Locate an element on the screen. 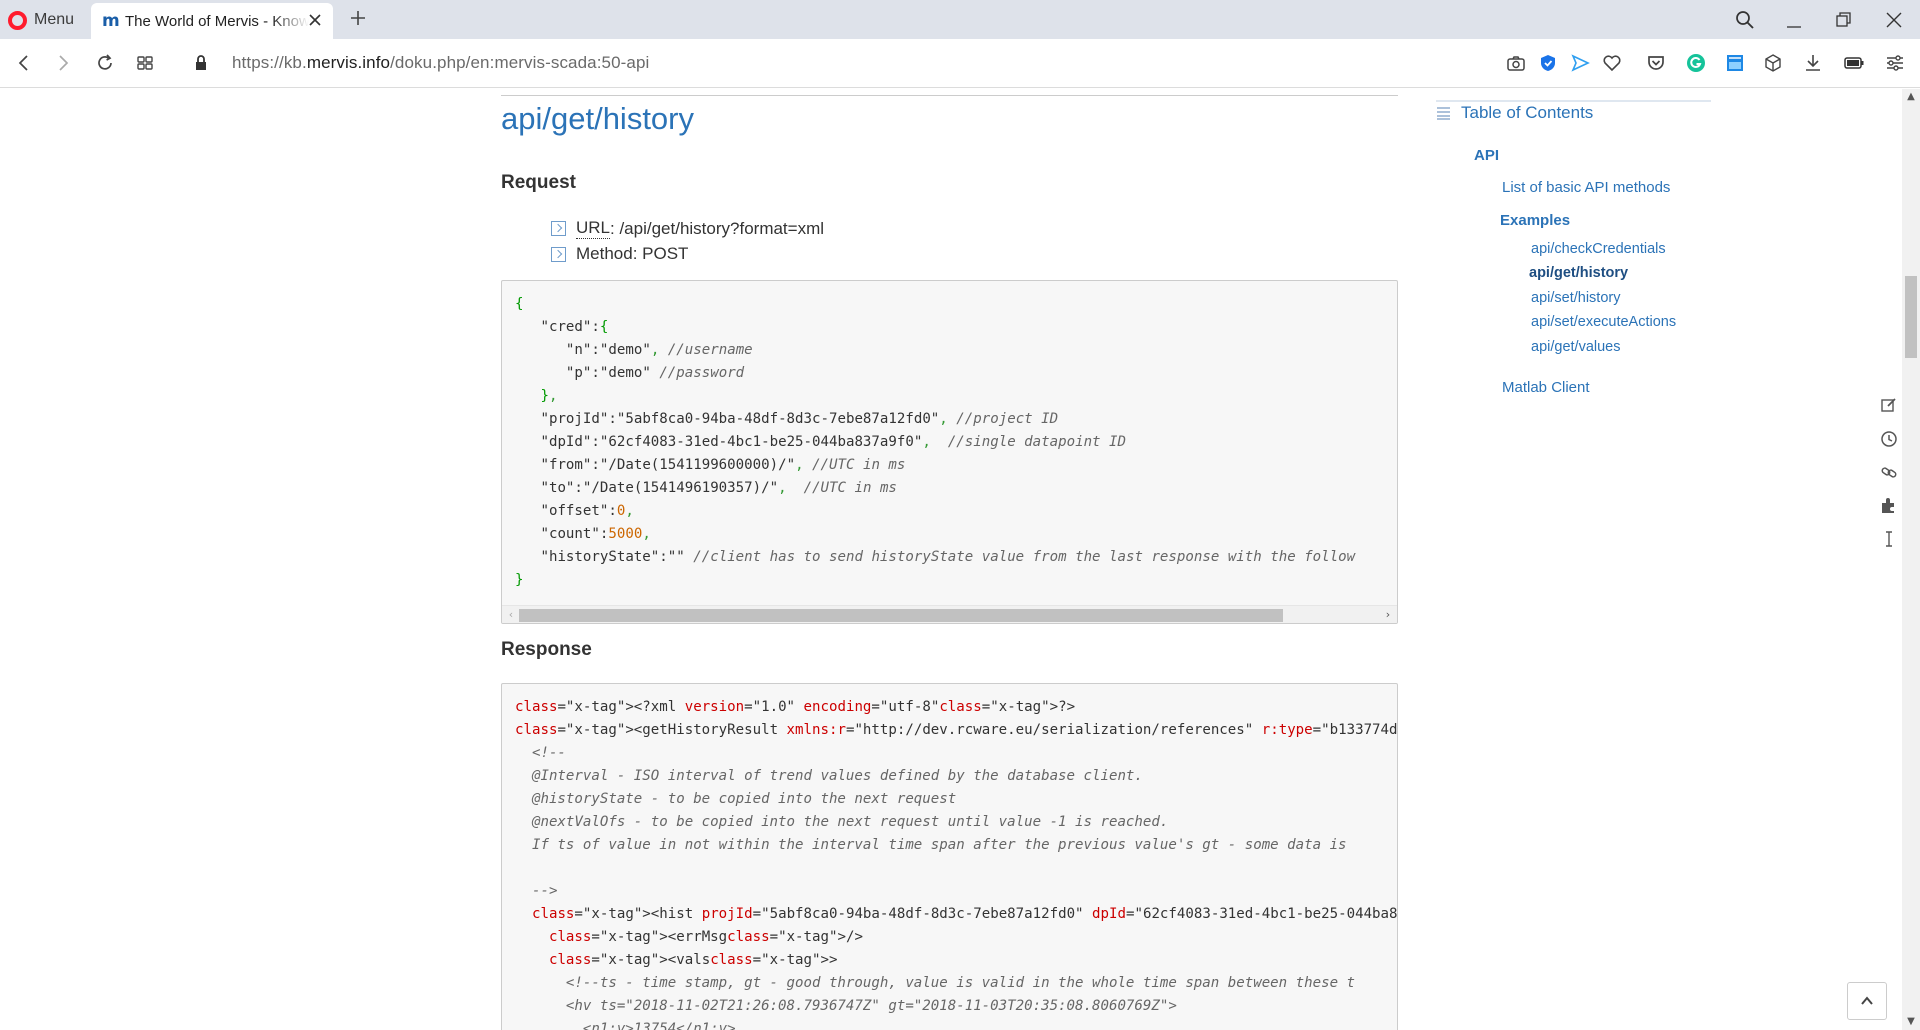 The height and width of the screenshot is (1030, 1920). toc-link-get-values: api/get/values is located at coordinates (1575, 347).